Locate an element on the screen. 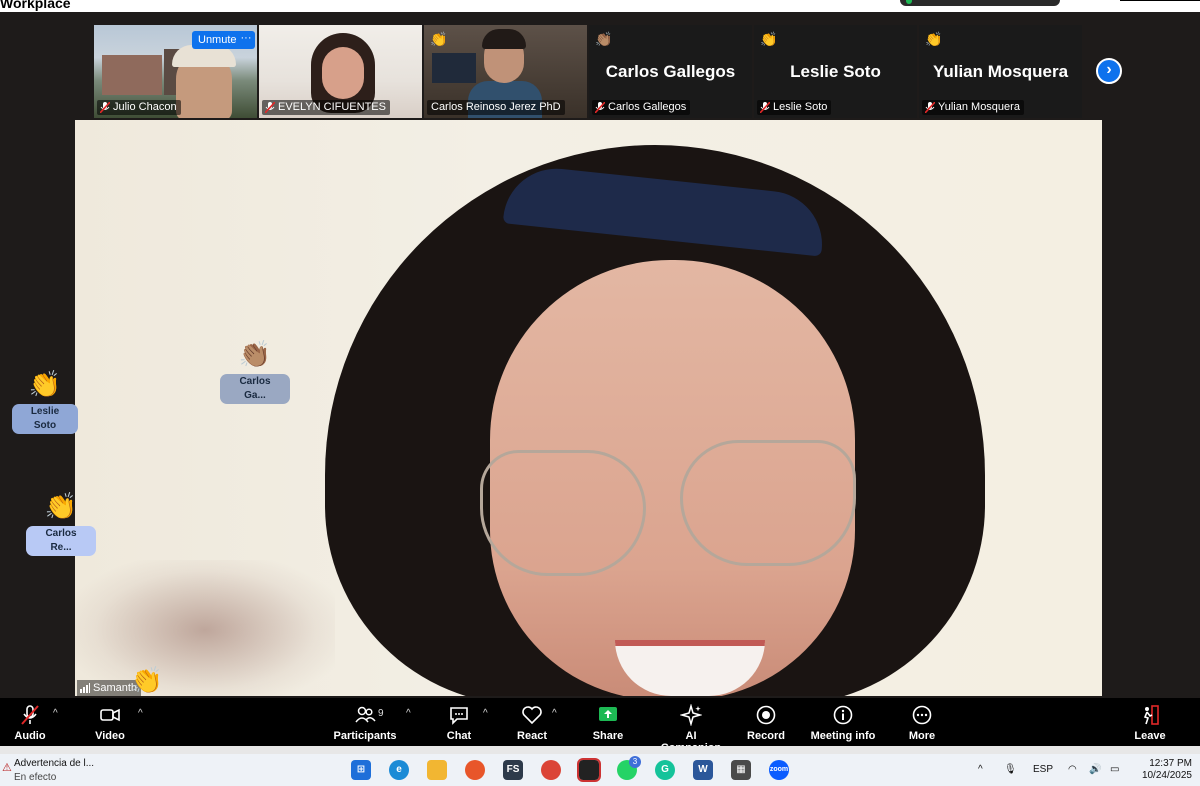  status-dot-icon is located at coordinates (909, 2).